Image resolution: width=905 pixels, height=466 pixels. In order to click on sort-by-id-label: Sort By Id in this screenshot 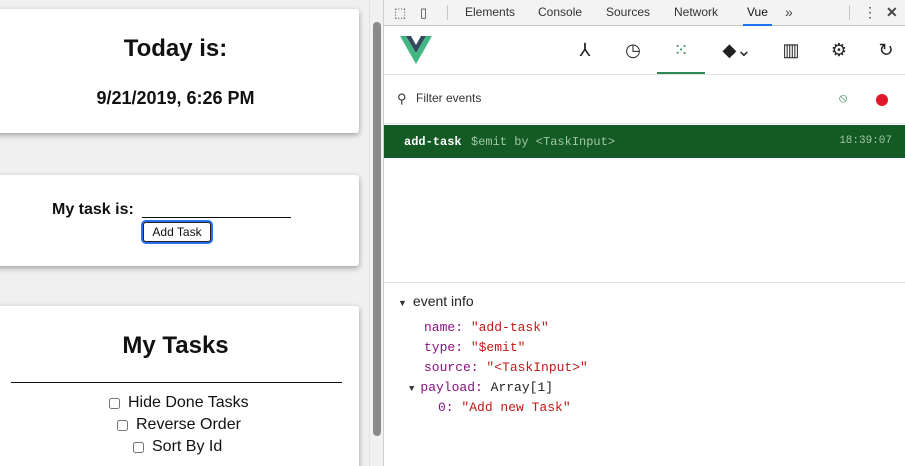, I will do `click(187, 446)`.